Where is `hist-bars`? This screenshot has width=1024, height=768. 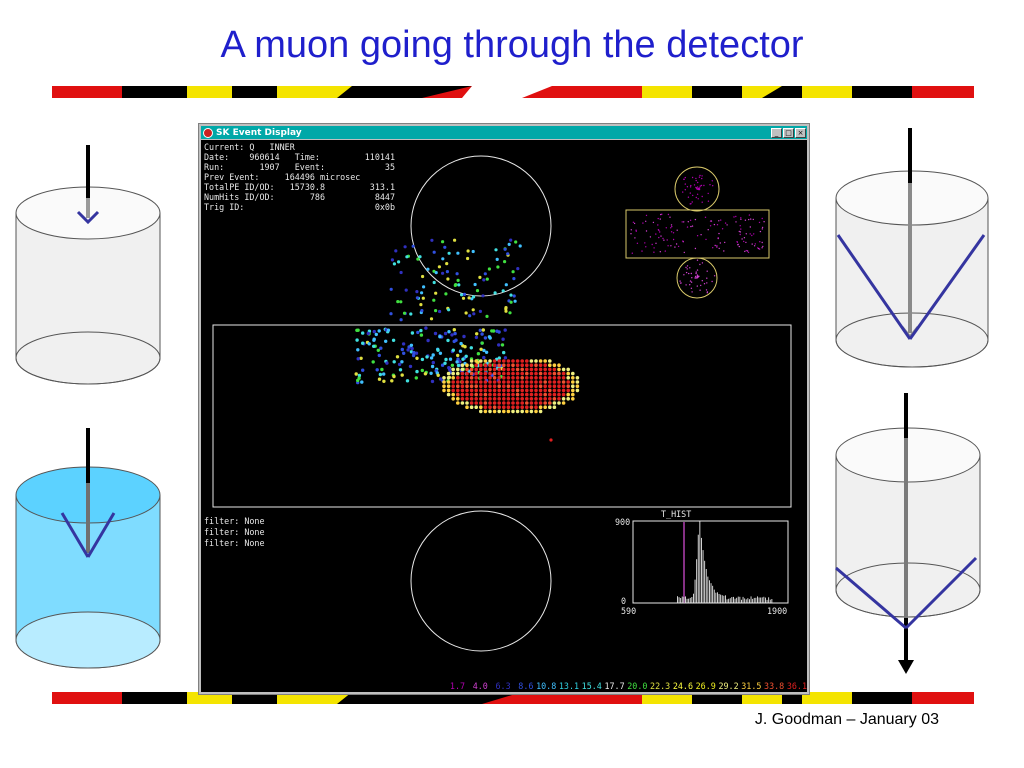 hist-bars is located at coordinates (725, 562).